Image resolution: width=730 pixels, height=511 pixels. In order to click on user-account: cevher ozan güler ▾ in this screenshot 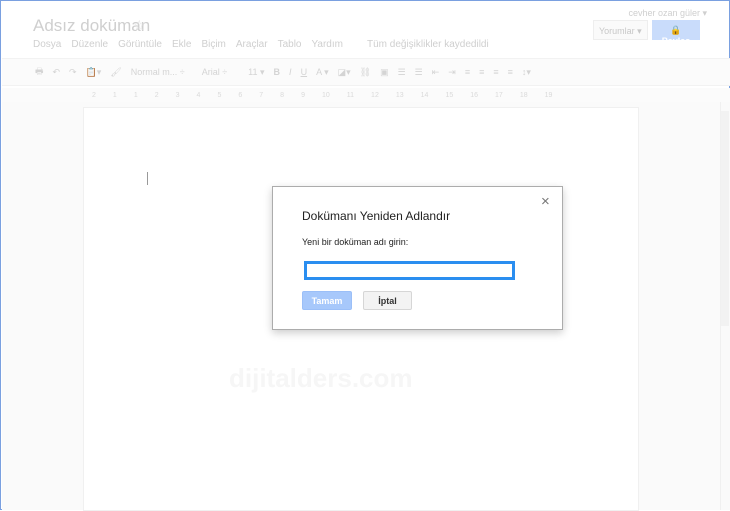, I will do `click(667, 13)`.